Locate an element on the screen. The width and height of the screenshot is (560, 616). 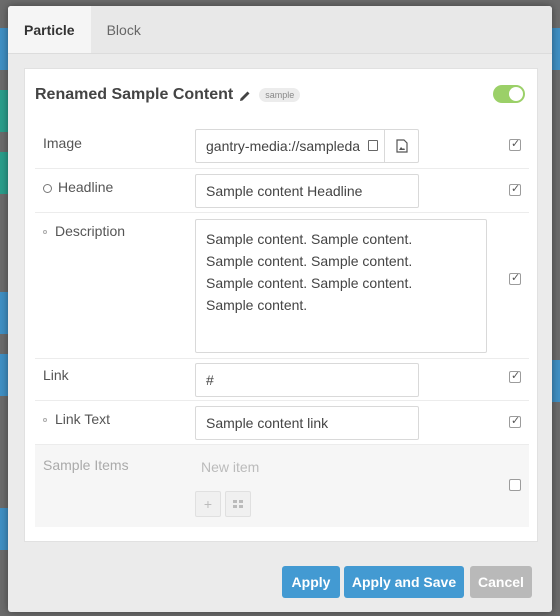
headline-input: Sample content Headline is located at coordinates (307, 191).